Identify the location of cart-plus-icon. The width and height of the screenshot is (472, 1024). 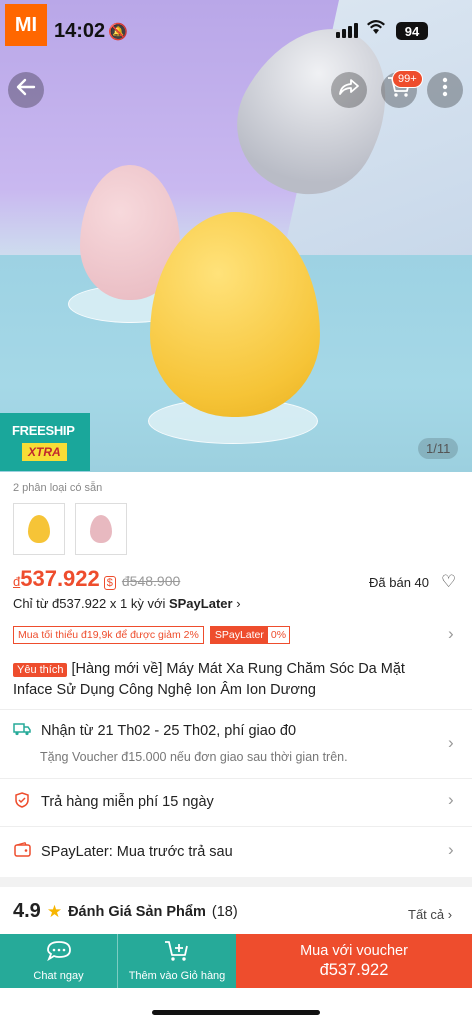
(177, 953).